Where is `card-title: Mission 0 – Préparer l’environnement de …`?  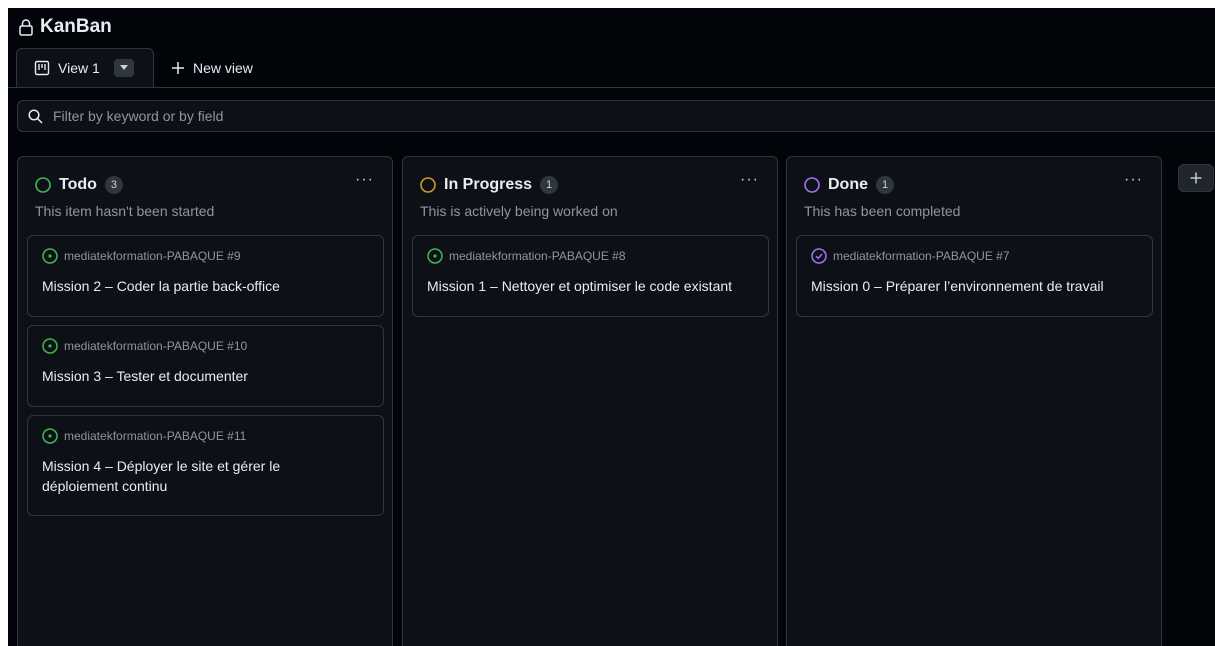 card-title: Mission 0 – Préparer l’environnement de … is located at coordinates (974, 286).